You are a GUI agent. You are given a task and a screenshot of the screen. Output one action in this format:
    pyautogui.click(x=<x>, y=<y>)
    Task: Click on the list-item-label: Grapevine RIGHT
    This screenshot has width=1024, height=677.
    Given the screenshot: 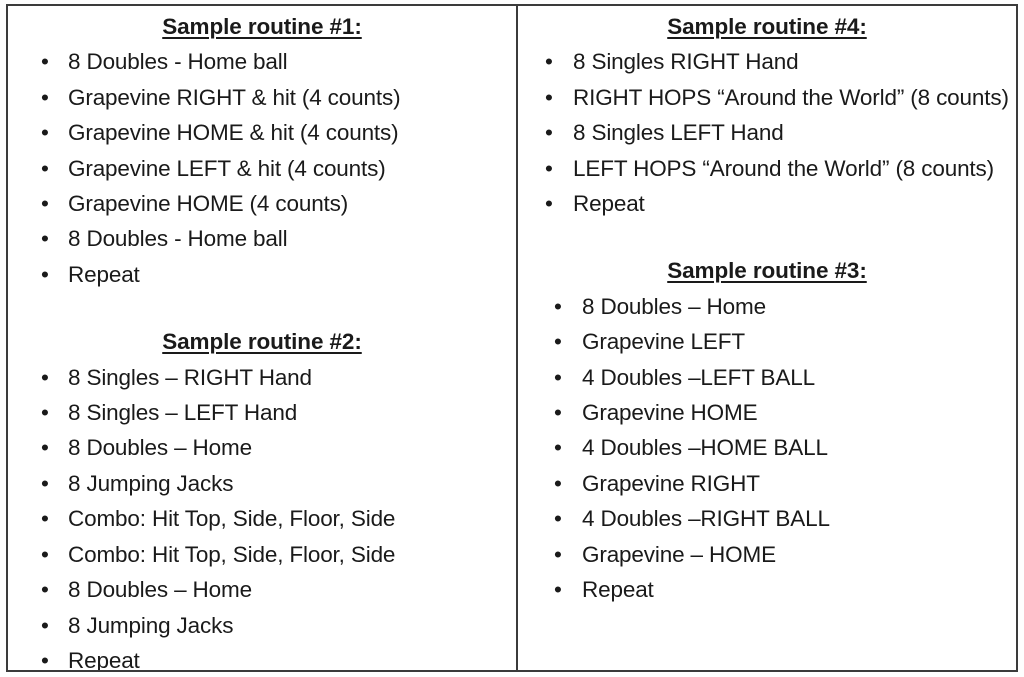 What is the action you would take?
    pyautogui.click(x=671, y=483)
    